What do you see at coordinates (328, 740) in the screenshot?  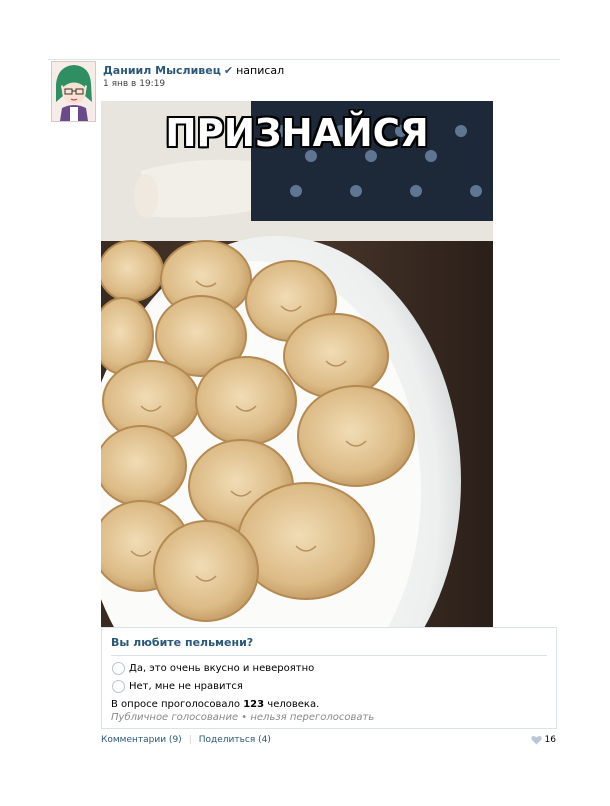 I see `post-footer: Комментарии (9) | Поделиться (4) 16` at bounding box center [328, 740].